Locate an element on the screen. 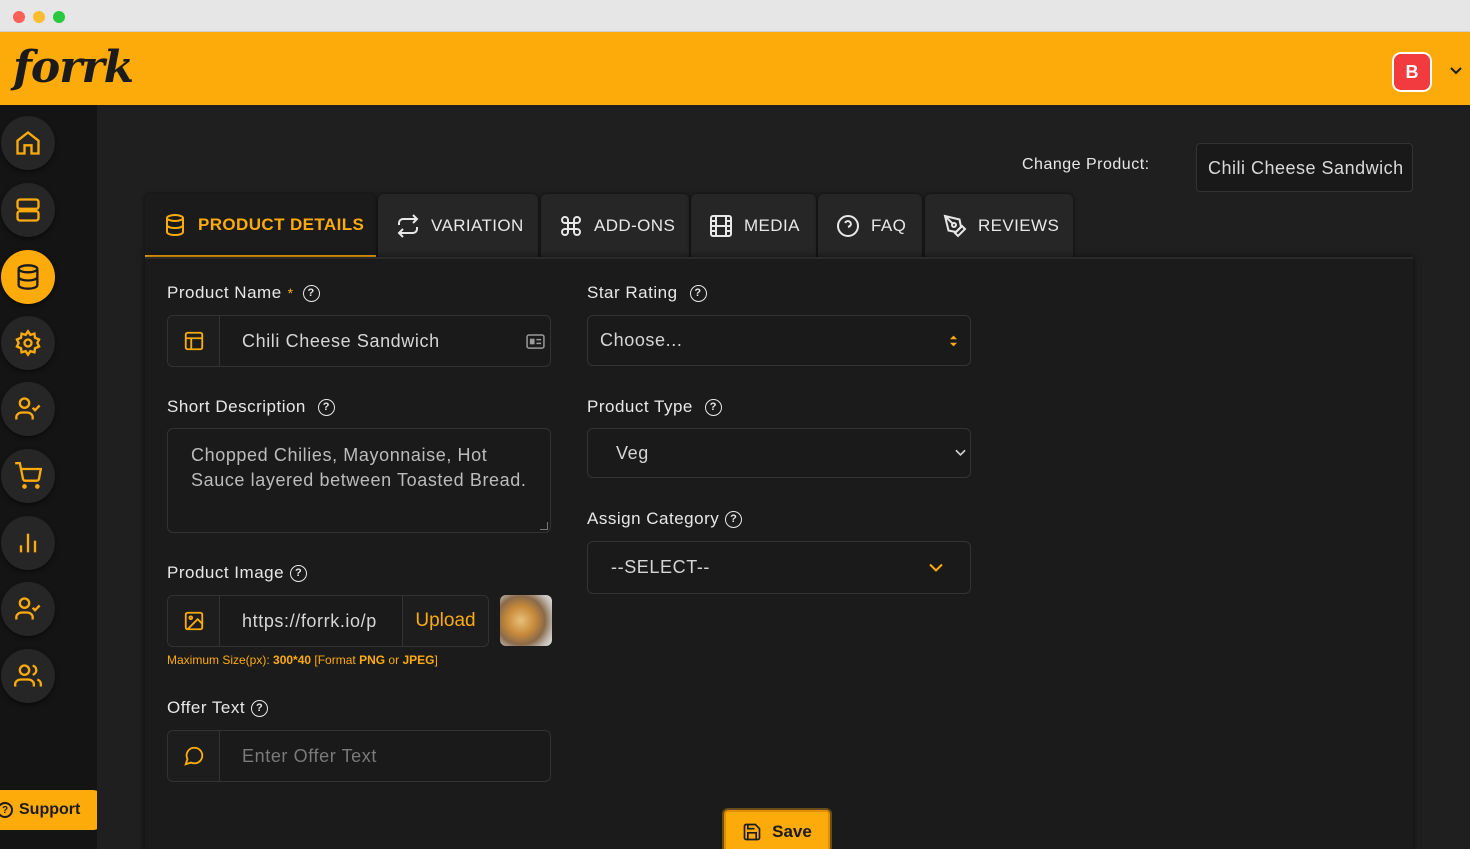 The image size is (1470, 849). sidebar-item-staff is located at coordinates (28, 609).